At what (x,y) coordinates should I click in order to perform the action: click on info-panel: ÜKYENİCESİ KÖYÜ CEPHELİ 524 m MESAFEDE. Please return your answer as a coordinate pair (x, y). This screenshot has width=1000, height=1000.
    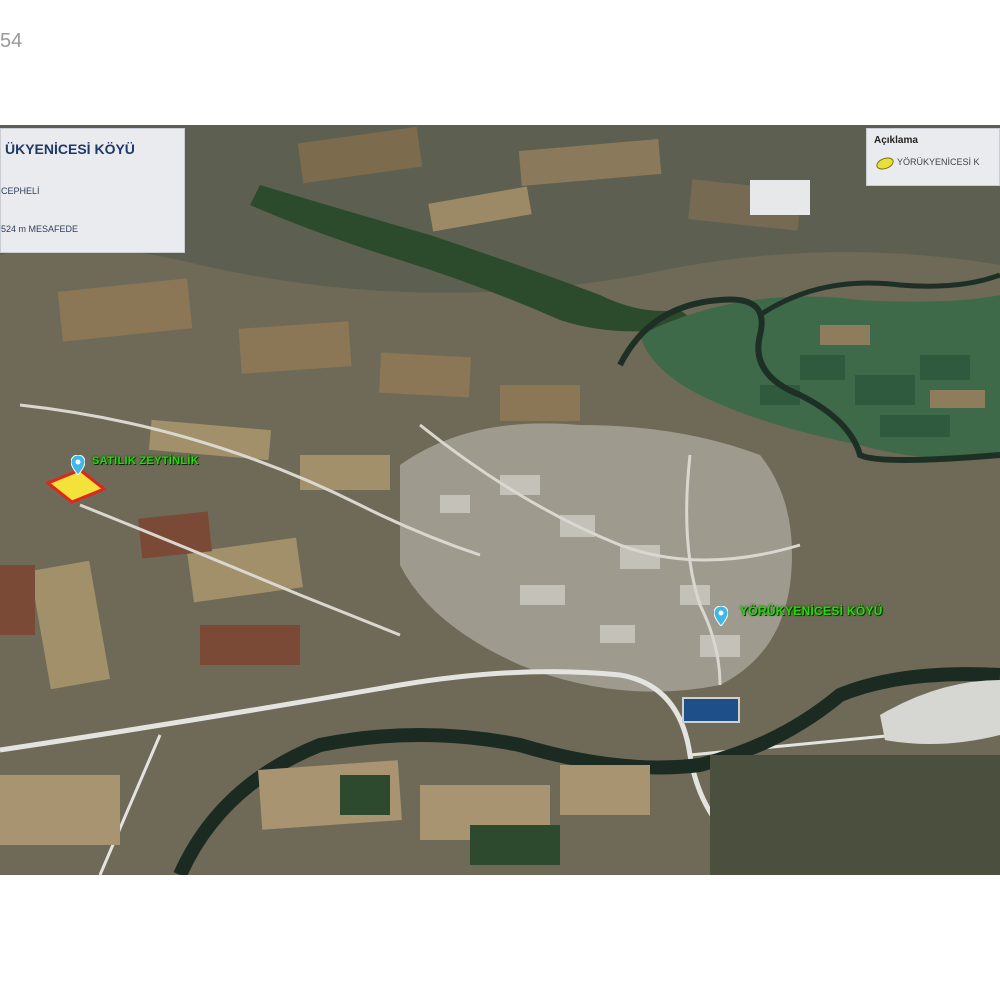
    Looking at the image, I should click on (92, 190).